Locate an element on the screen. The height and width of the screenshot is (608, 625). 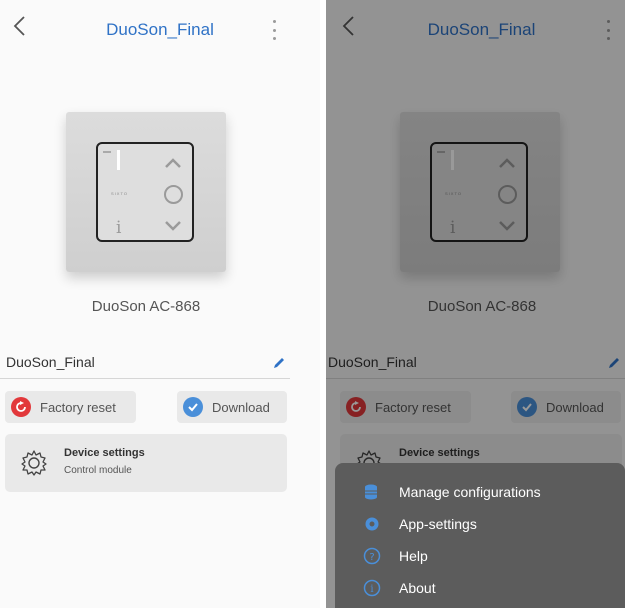
menu-item-app-settings: App-settings is located at coordinates (480, 524).